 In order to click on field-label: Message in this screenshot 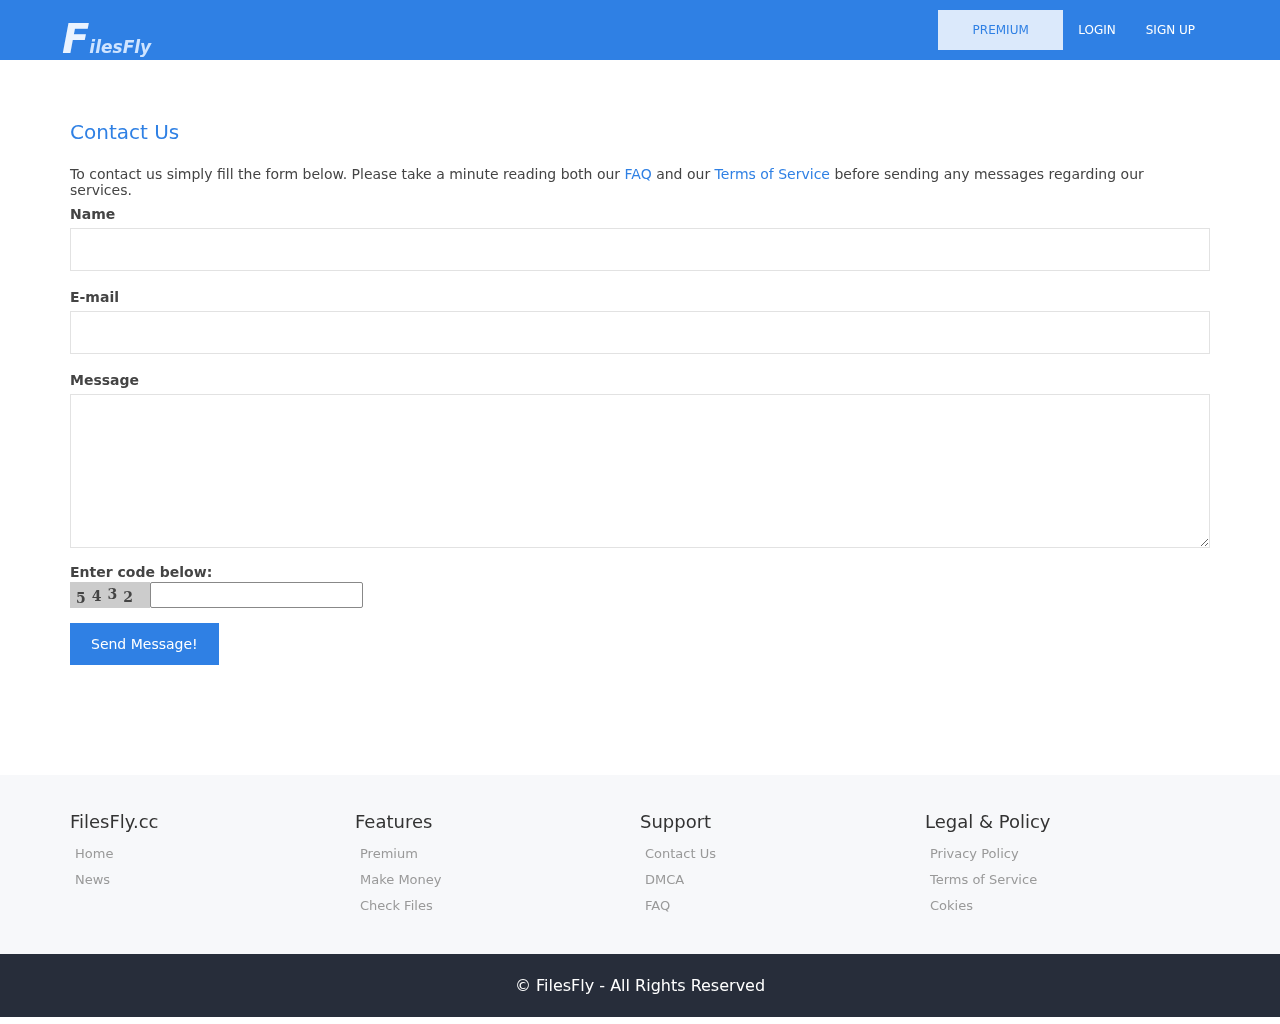, I will do `click(105, 380)`.